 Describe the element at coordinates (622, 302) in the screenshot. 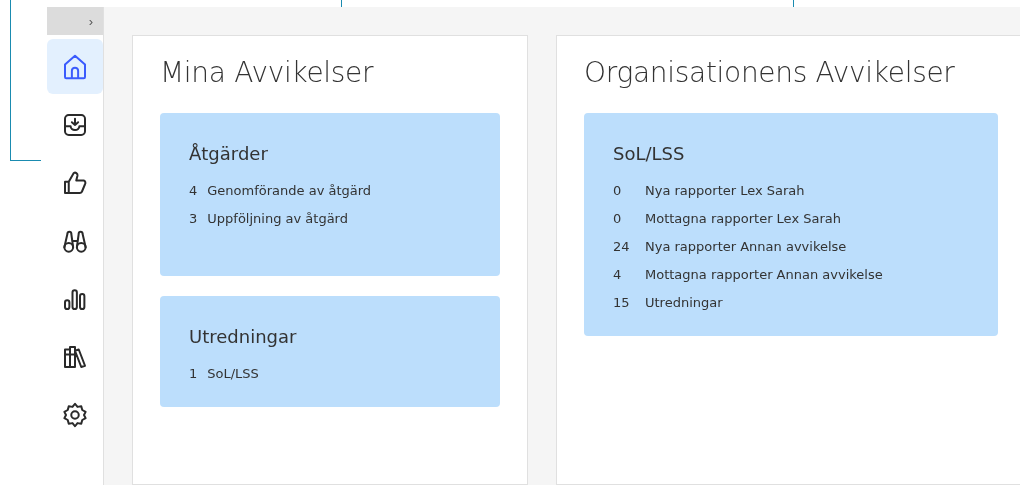

I see `count: 15` at that location.